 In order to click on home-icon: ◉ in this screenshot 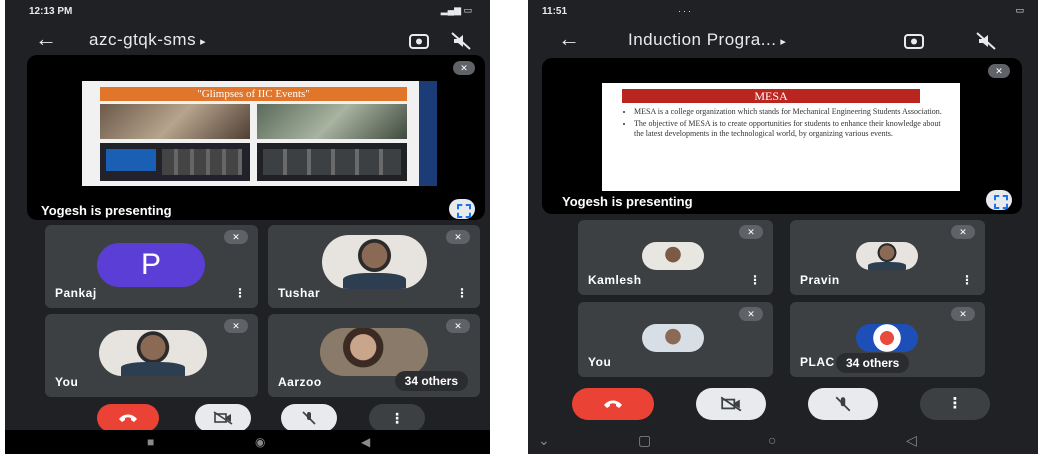, I will do `click(260, 442)`.